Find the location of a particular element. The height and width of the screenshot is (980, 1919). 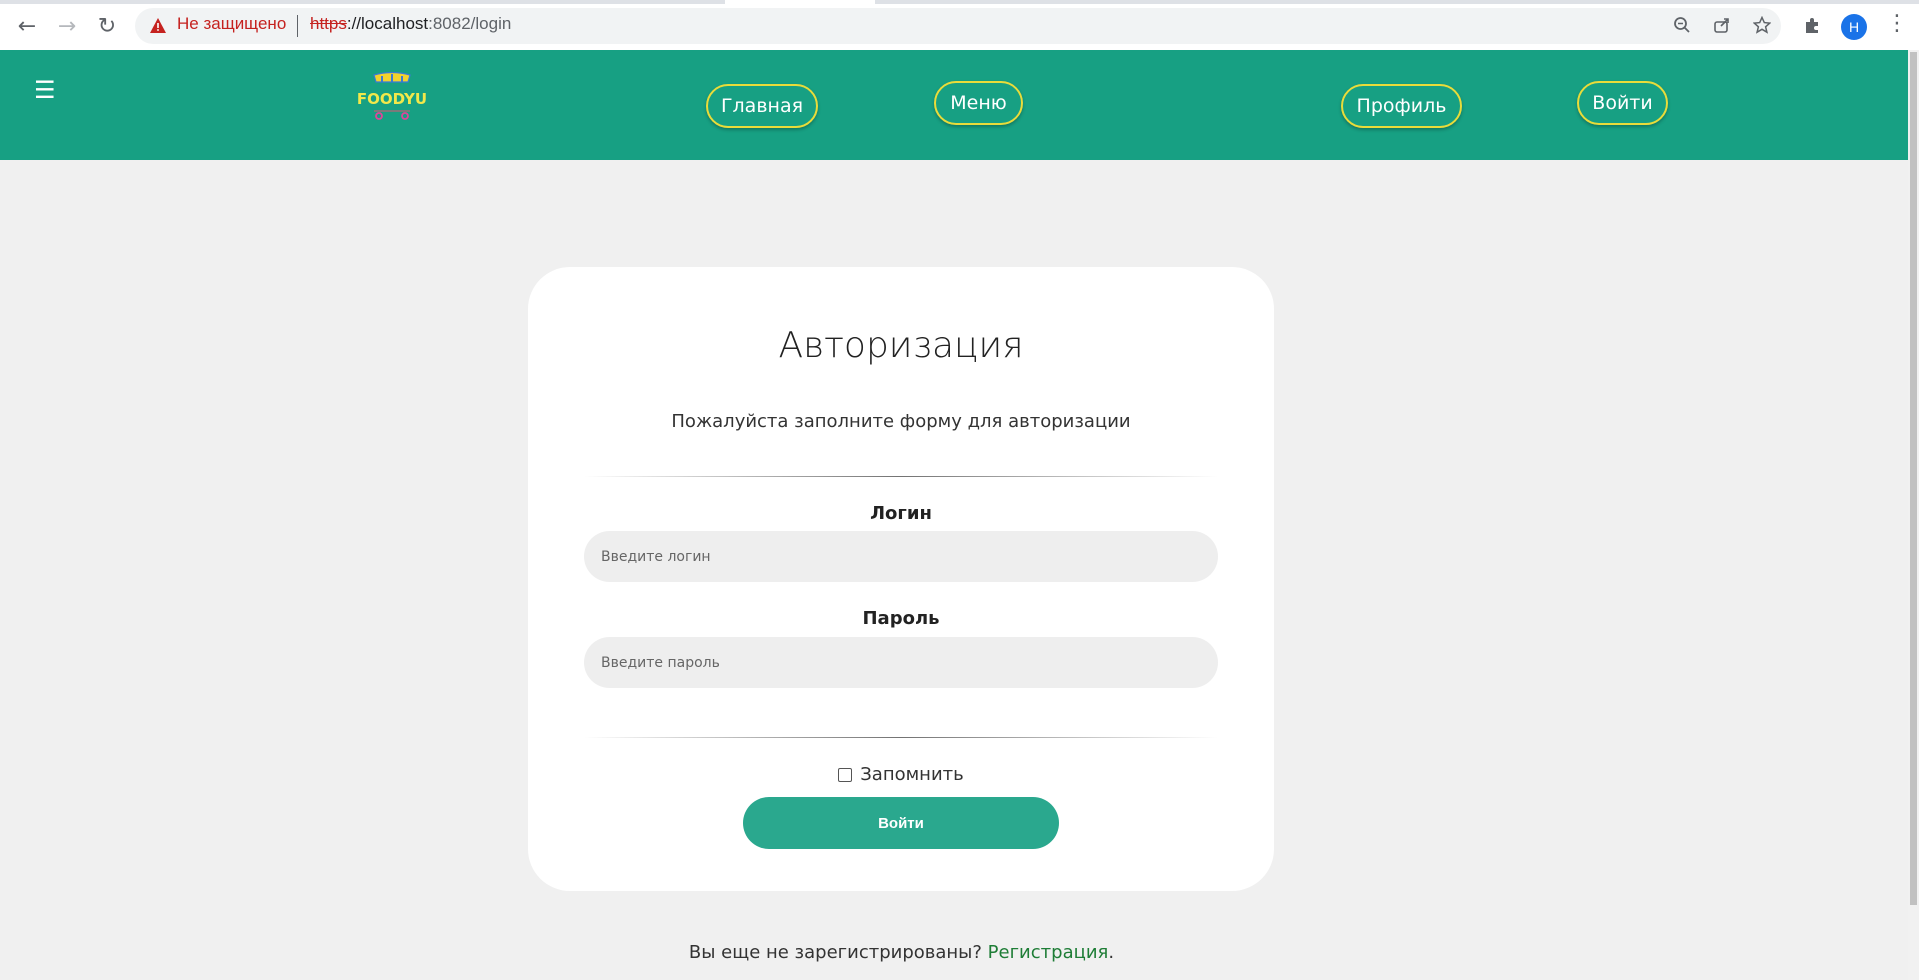

url-path: :8082/login is located at coordinates (470, 23).